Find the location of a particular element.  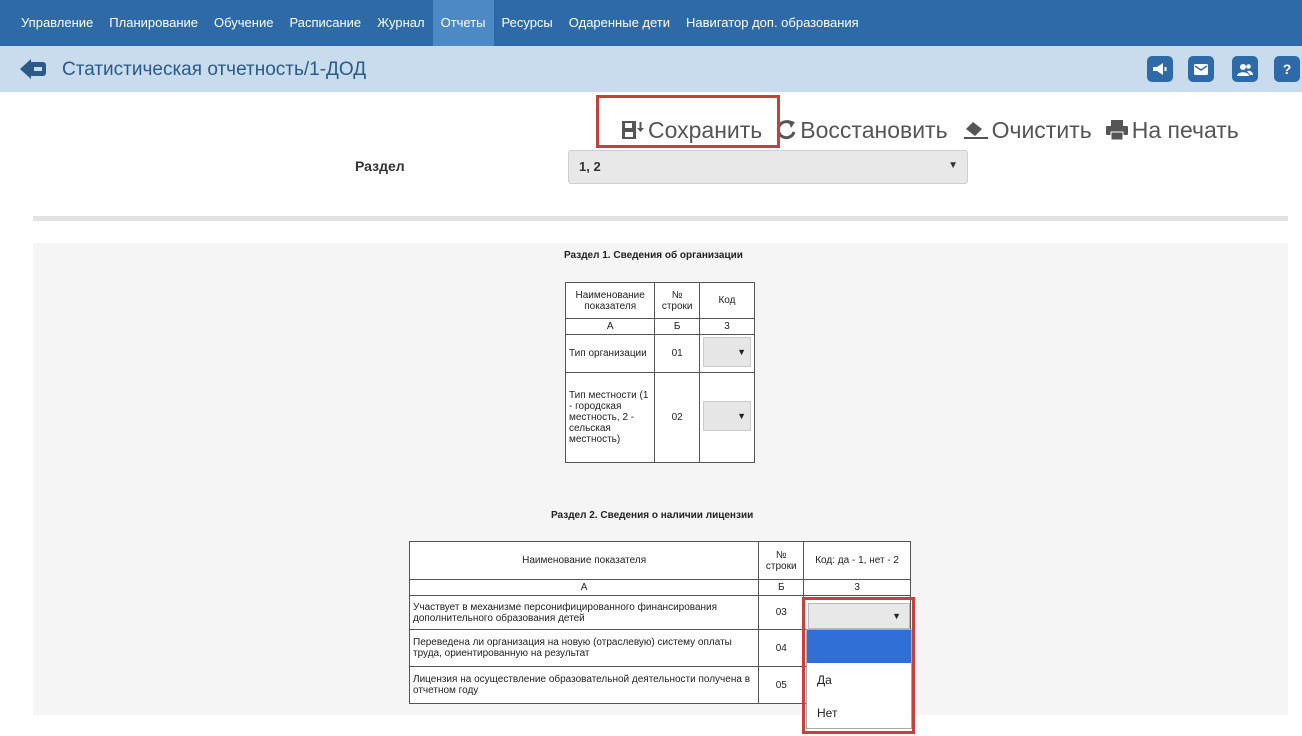

locality-type-select: ▼ is located at coordinates (726, 416).